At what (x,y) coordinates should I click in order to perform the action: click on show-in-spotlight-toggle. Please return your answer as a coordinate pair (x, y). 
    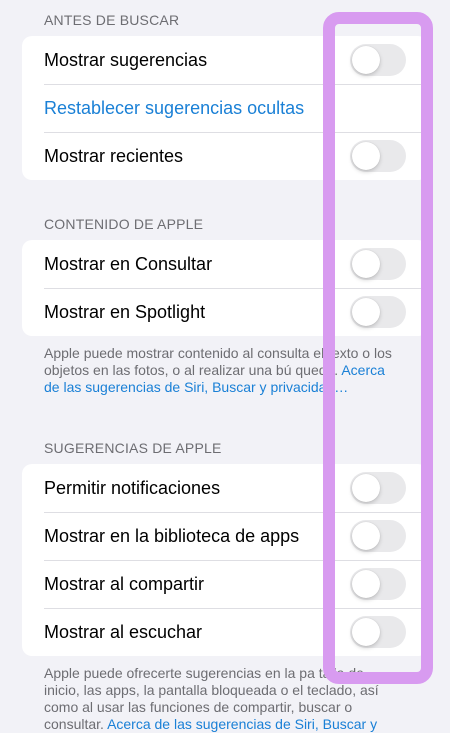
    Looking at the image, I should click on (378, 312).